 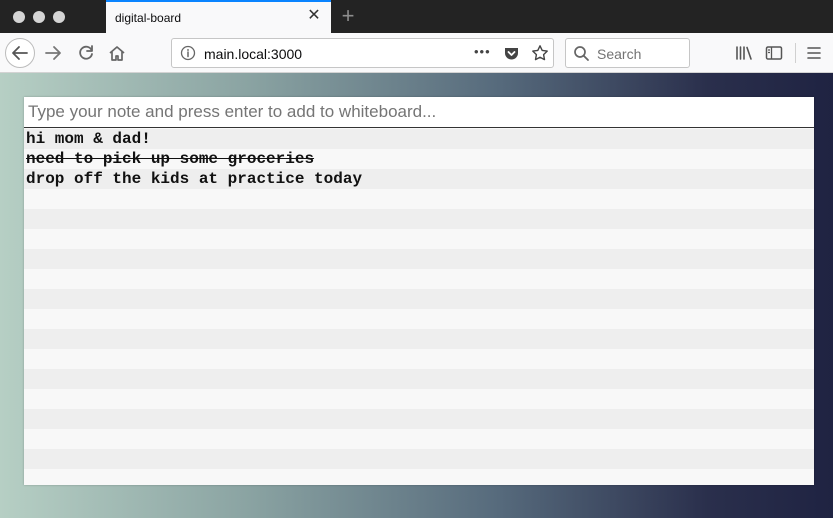 I want to click on info-icon, so click(x=188, y=53).